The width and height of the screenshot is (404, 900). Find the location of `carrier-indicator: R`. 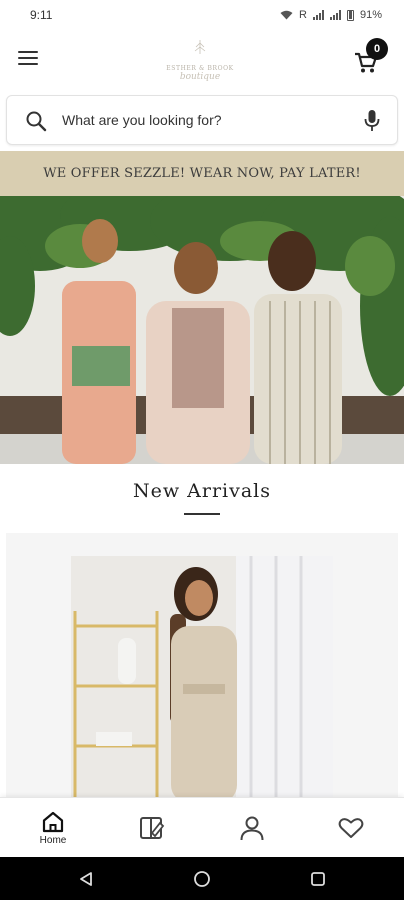

carrier-indicator: R is located at coordinates (303, 15).